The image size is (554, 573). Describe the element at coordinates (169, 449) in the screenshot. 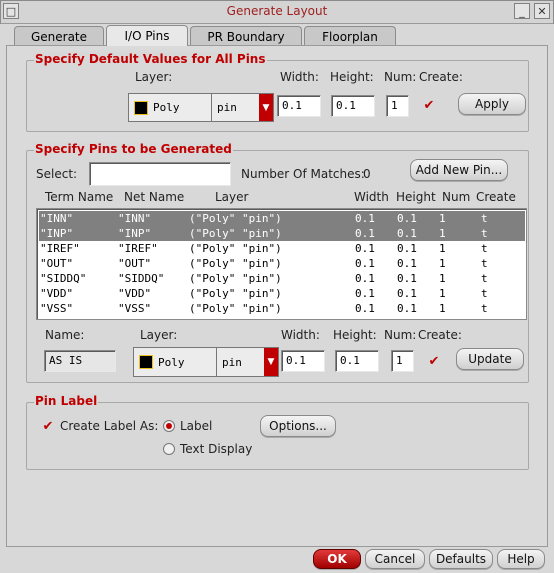

I see `radio-text-display` at that location.